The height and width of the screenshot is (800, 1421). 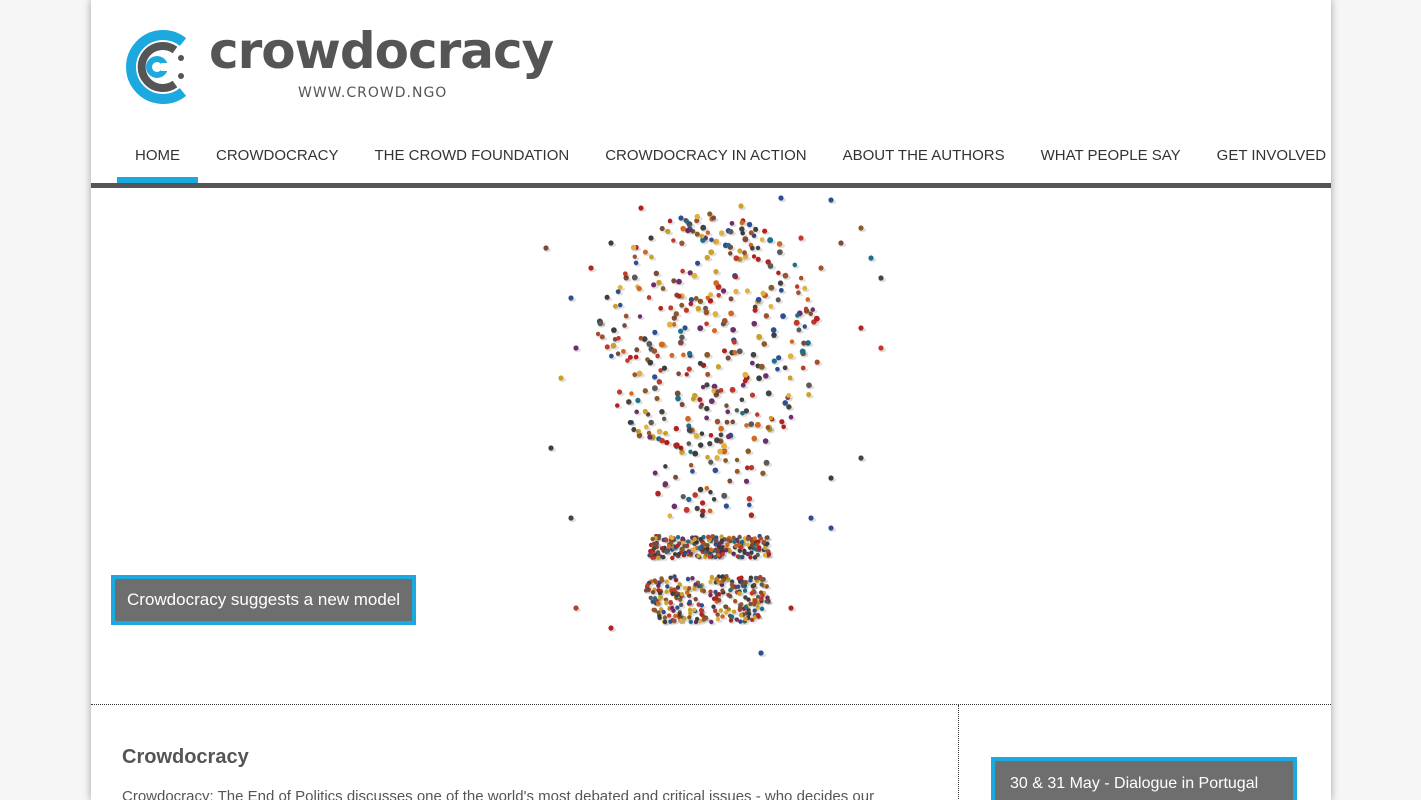 What do you see at coordinates (711, 704) in the screenshot?
I see `section-divider` at bounding box center [711, 704].